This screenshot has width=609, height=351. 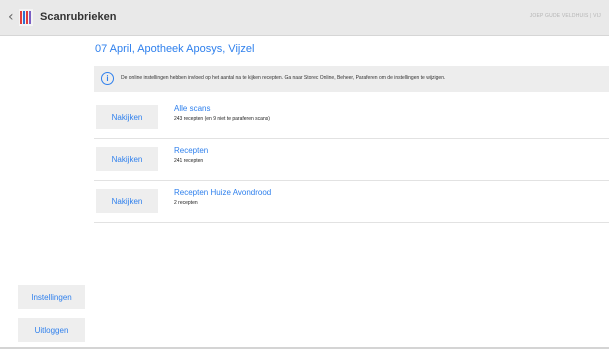 What do you see at coordinates (78, 17) in the screenshot?
I see `app-title: Scanrubrieken` at bounding box center [78, 17].